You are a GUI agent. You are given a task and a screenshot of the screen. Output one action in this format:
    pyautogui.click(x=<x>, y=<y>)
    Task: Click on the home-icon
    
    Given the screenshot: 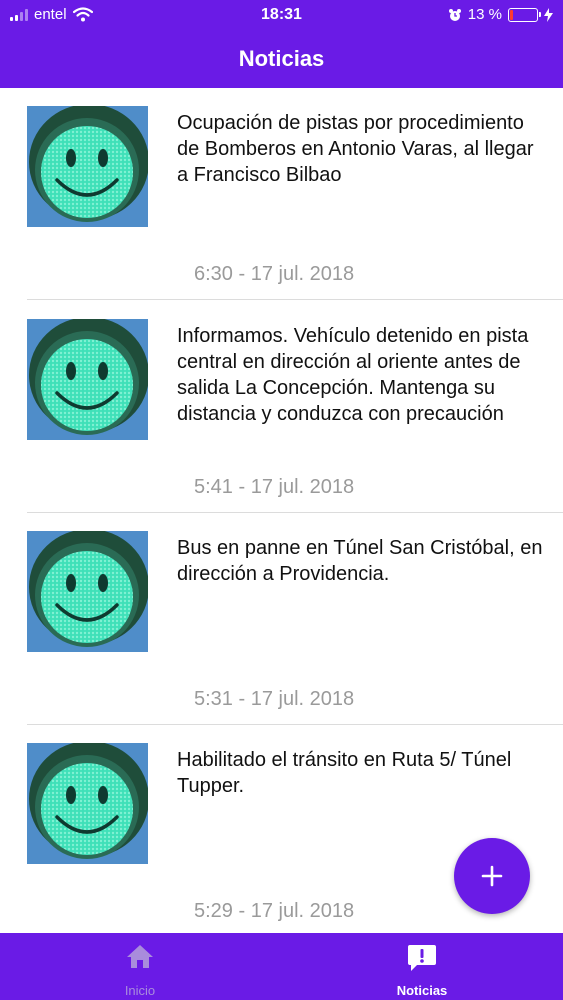 What is the action you would take?
    pyautogui.click(x=140, y=956)
    